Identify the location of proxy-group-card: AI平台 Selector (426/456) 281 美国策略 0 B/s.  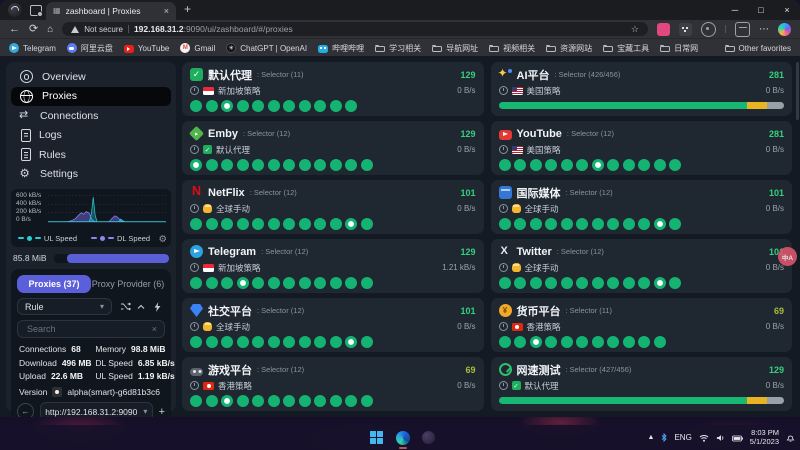
(641, 89).